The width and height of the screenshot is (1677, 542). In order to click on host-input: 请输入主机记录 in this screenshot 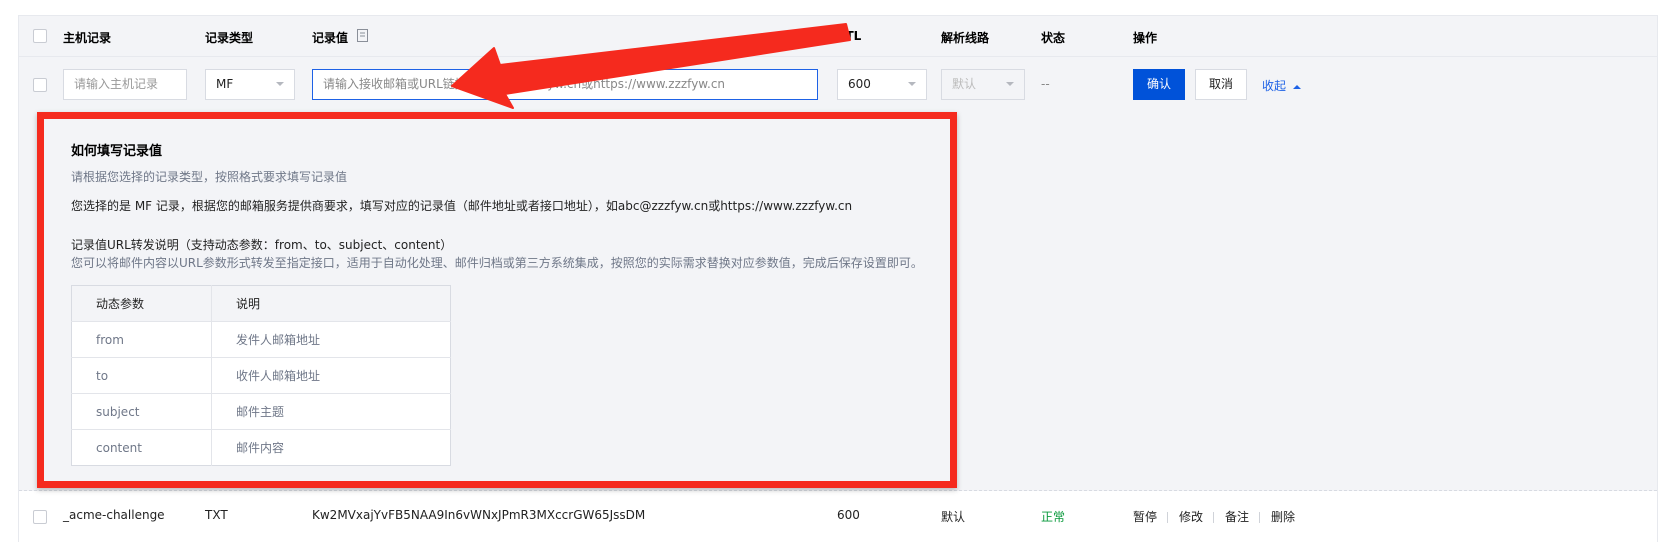, I will do `click(125, 84)`.